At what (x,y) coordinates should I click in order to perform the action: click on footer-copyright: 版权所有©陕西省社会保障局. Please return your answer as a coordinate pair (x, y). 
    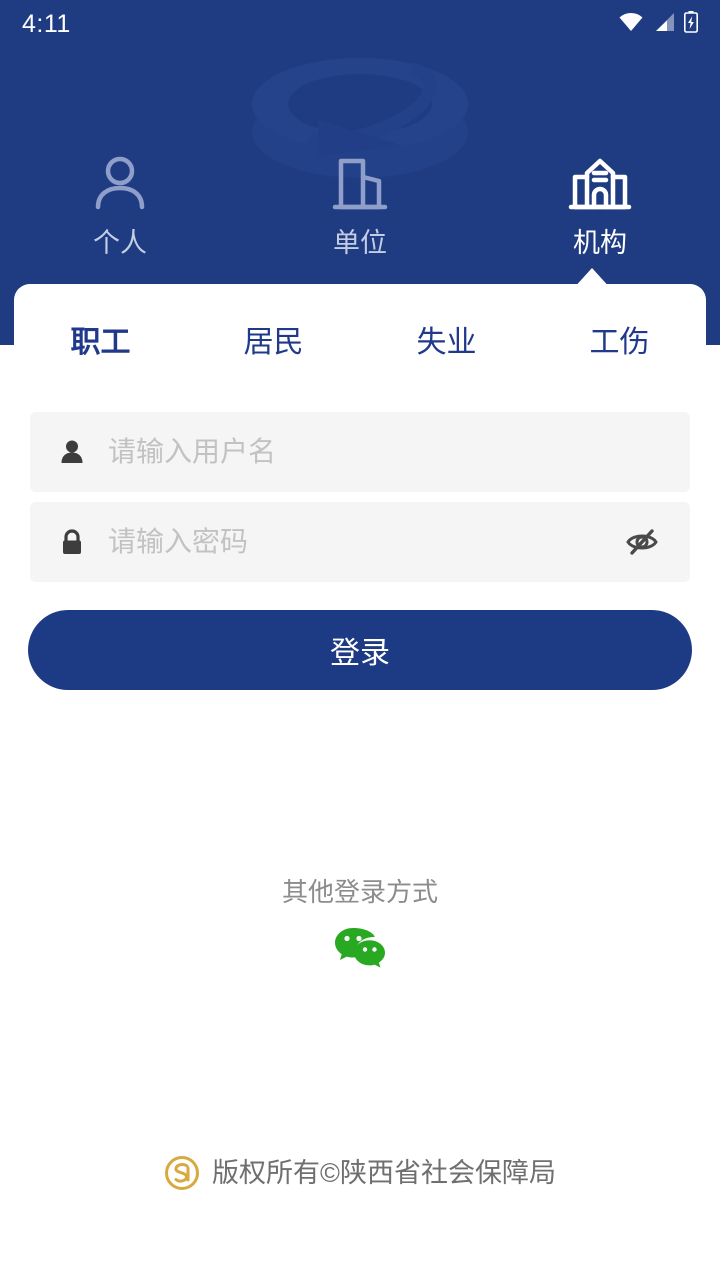
    Looking at the image, I should click on (360, 1173).